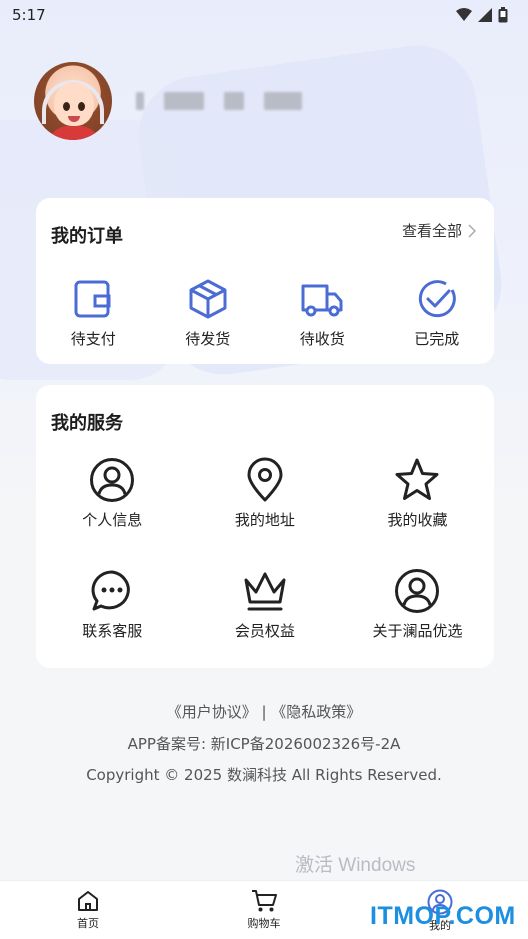  I want to click on order-pending-payment-label: 待支付, so click(93, 339).